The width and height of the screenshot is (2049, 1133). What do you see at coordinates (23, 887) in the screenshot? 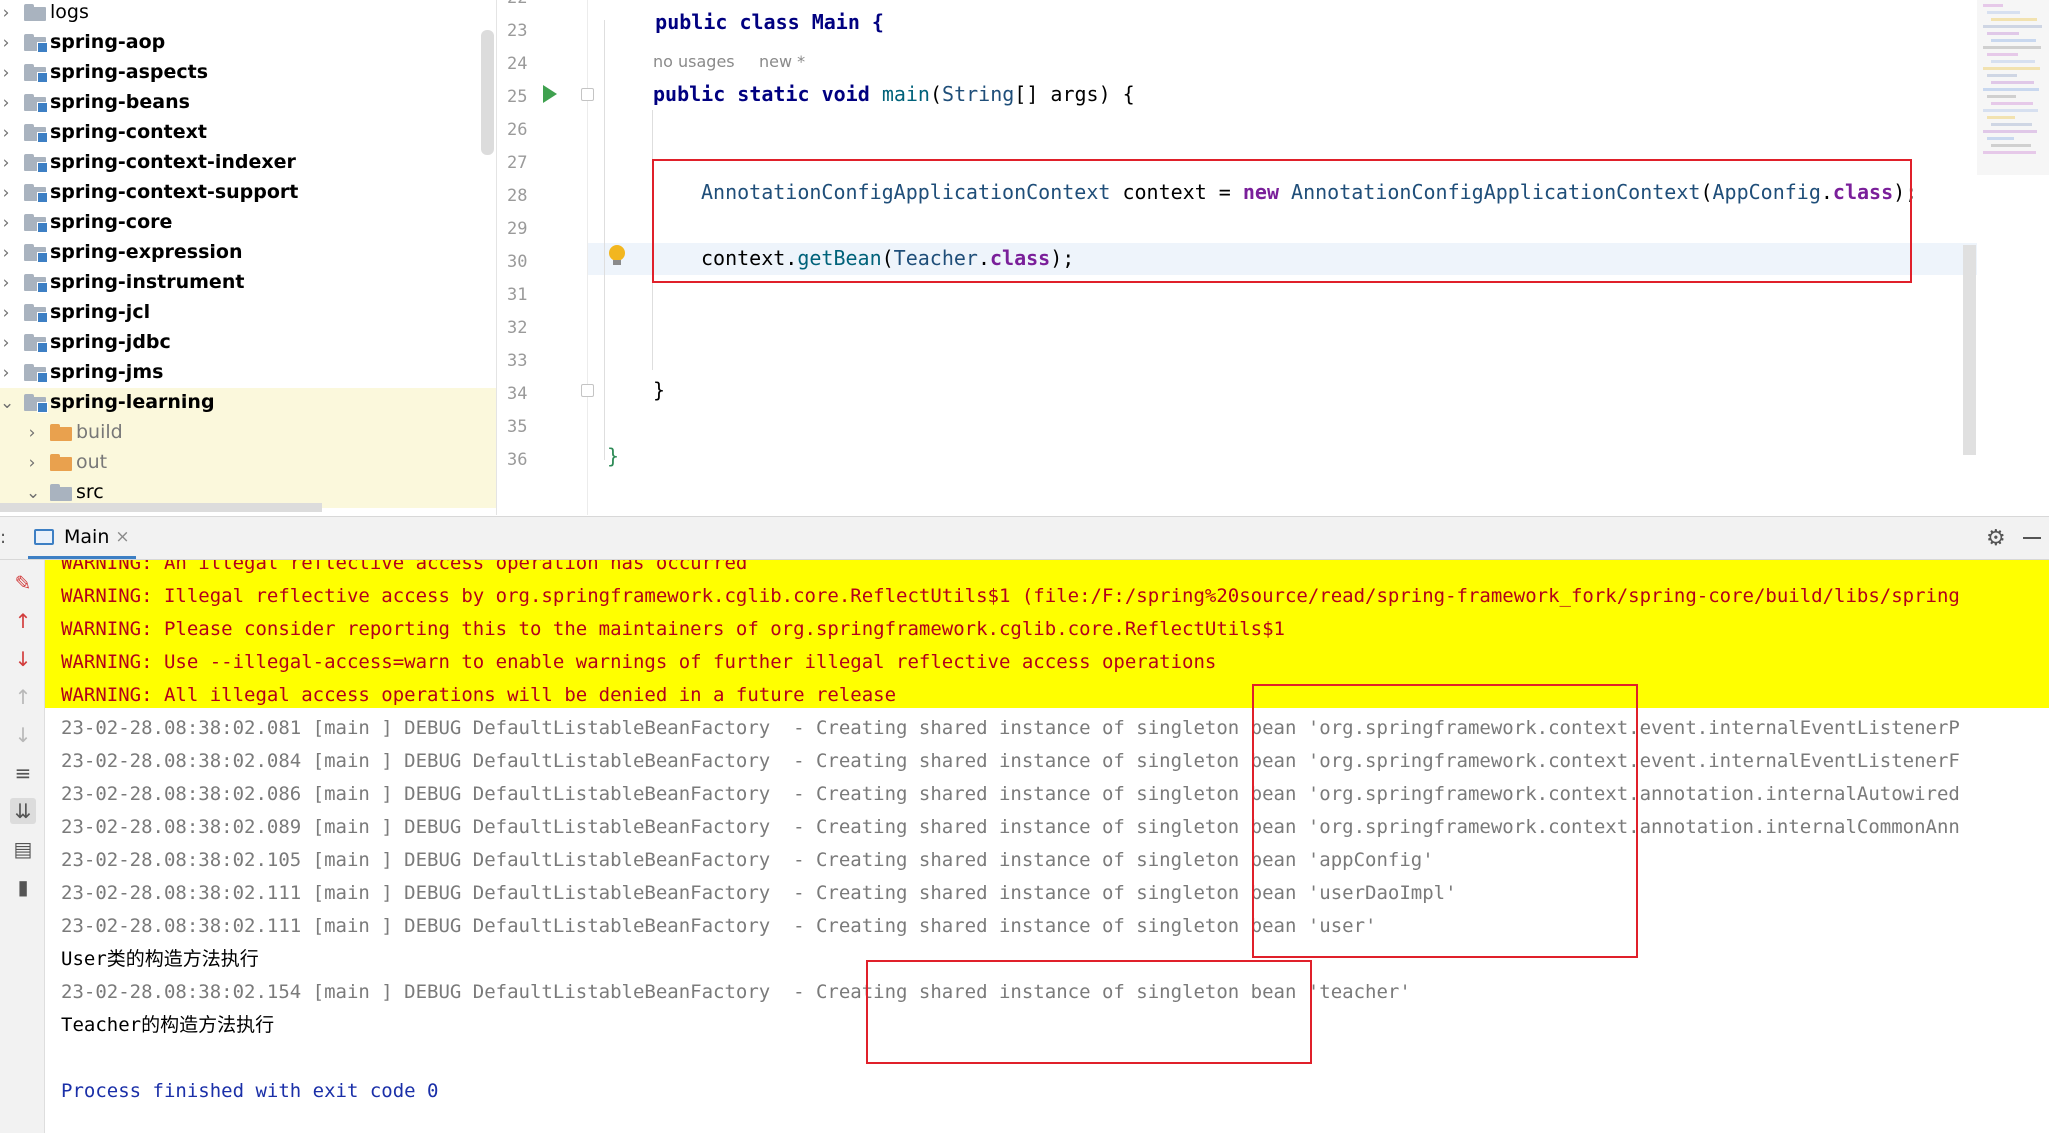
I see `trash-icon: ▮` at bounding box center [23, 887].